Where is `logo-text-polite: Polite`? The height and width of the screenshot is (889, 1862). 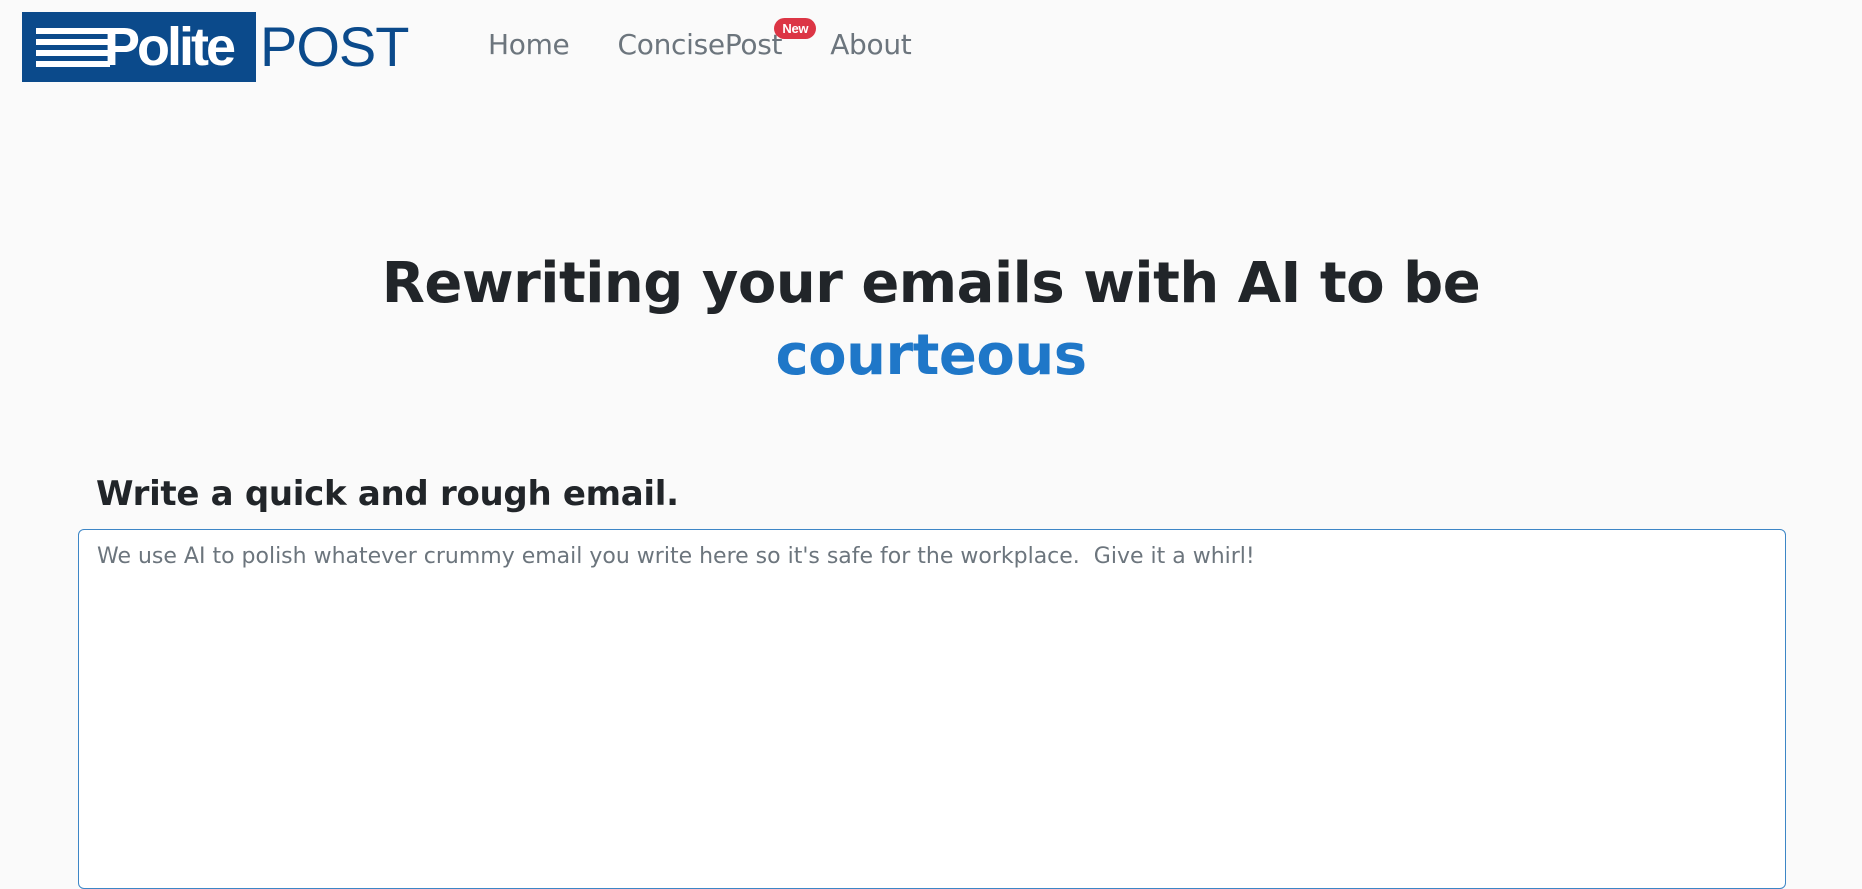 logo-text-polite: Polite is located at coordinates (170, 47).